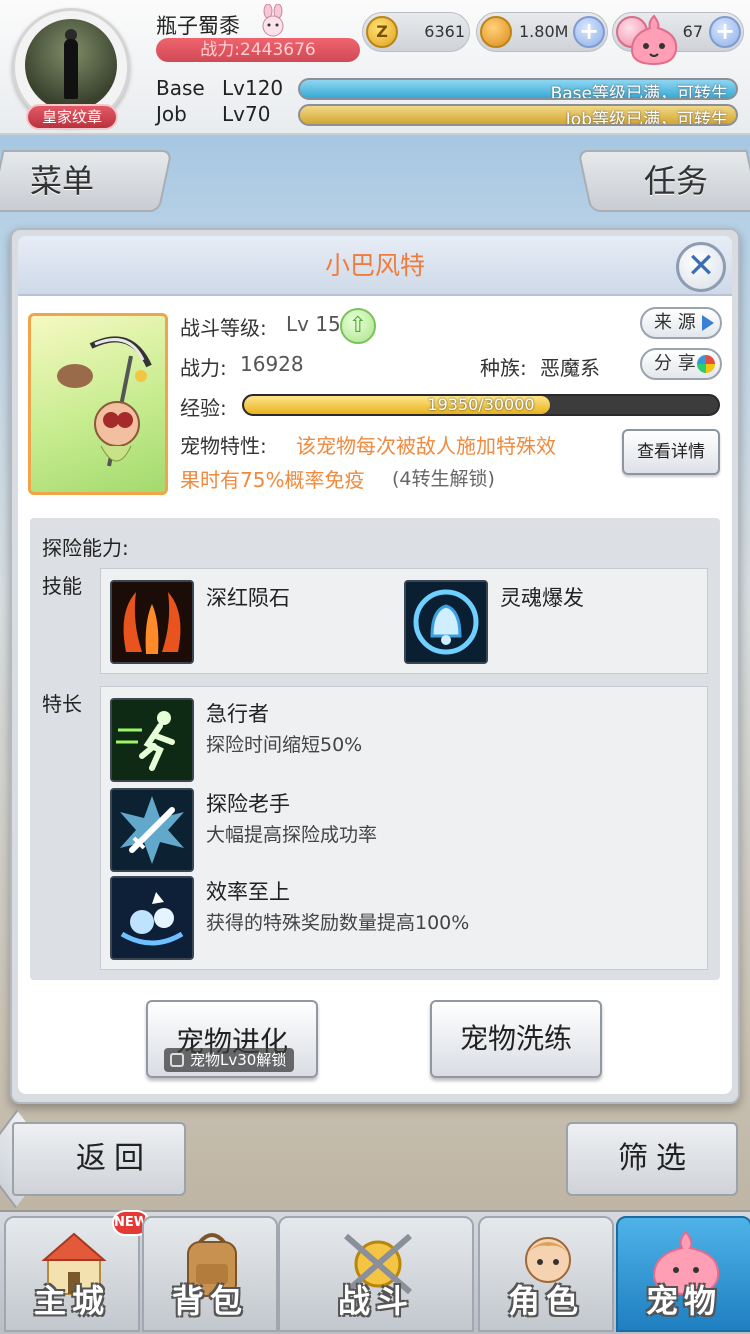  I want to click on explore-title: 探险能力:, so click(85, 548).